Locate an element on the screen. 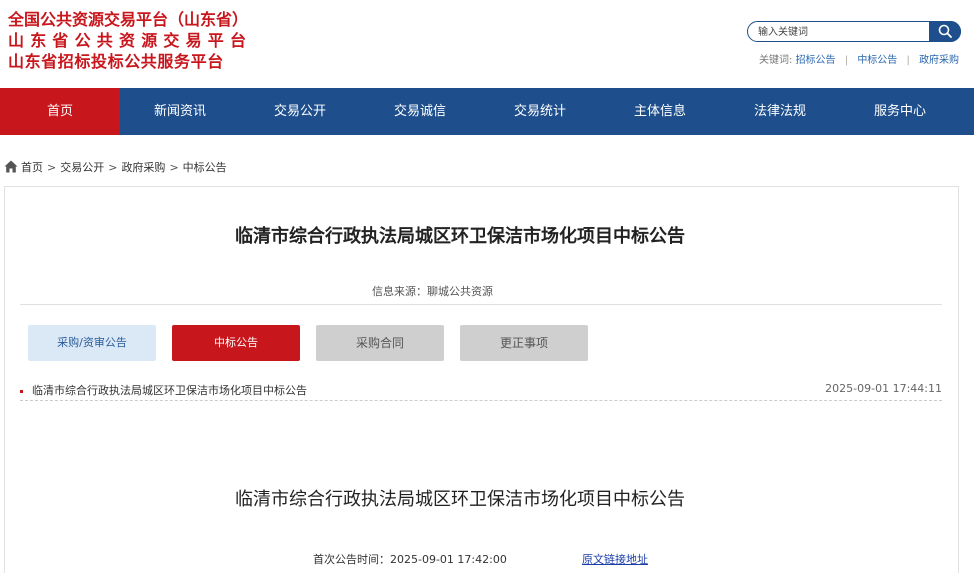 Image resolution: width=974 pixels, height=573 pixels. nav-item-trade-stats: 交易统计 is located at coordinates (540, 111).